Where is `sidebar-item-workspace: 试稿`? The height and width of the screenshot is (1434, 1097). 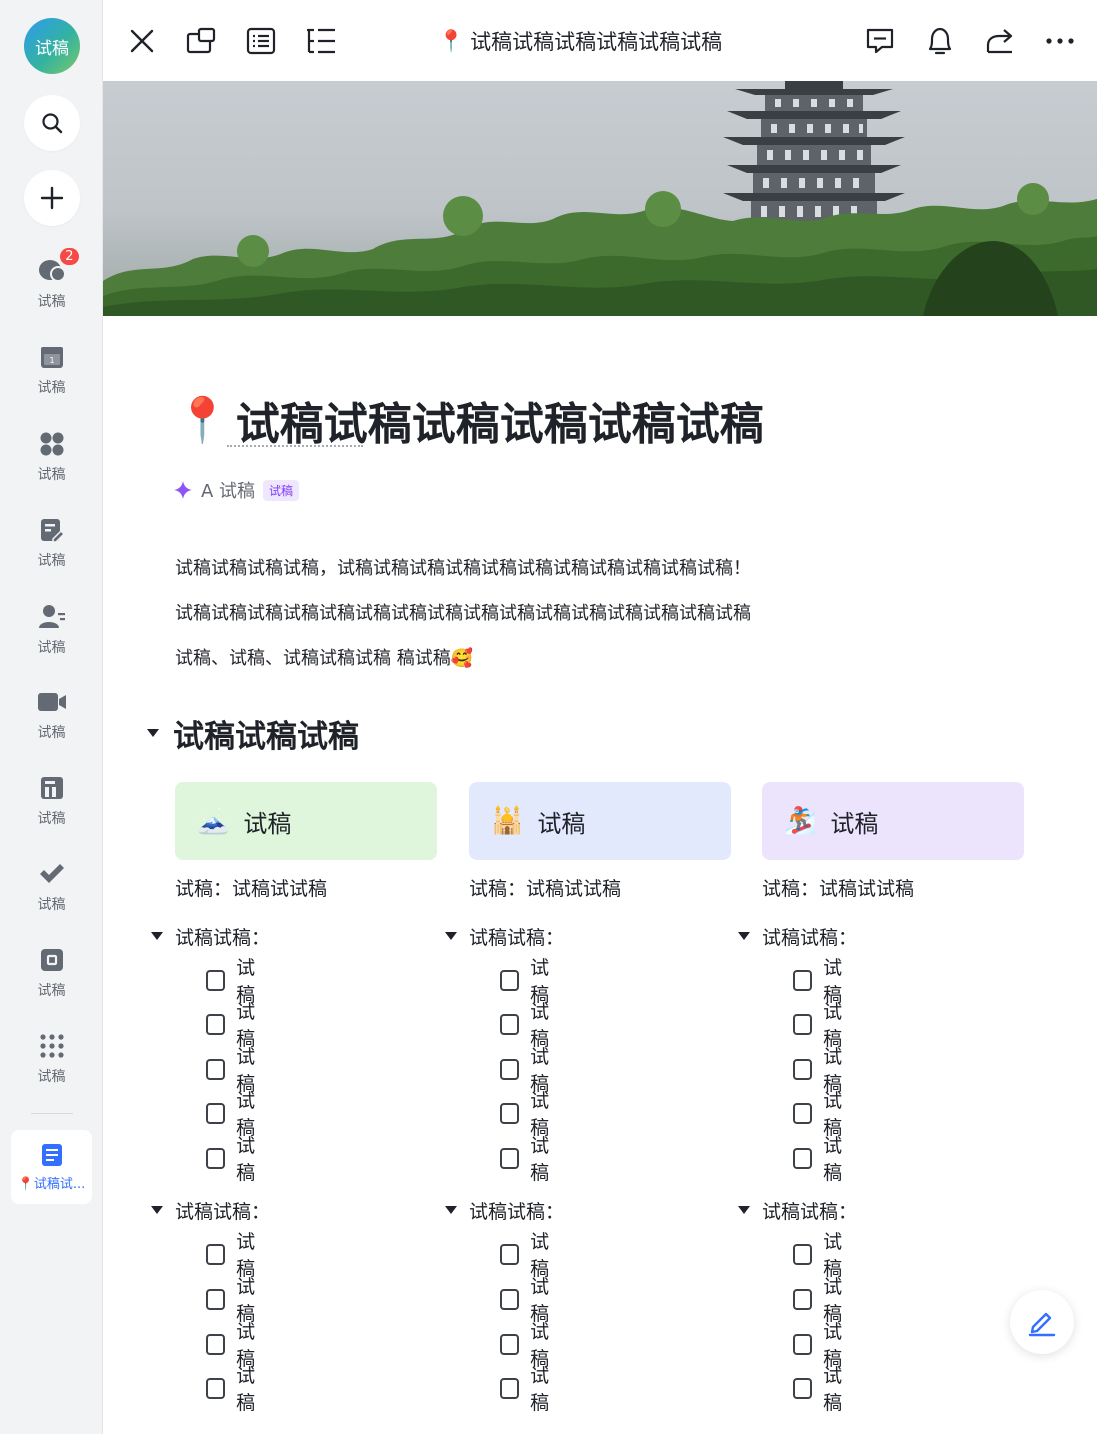 sidebar-item-workspace: 试稿 is located at coordinates (51, 456).